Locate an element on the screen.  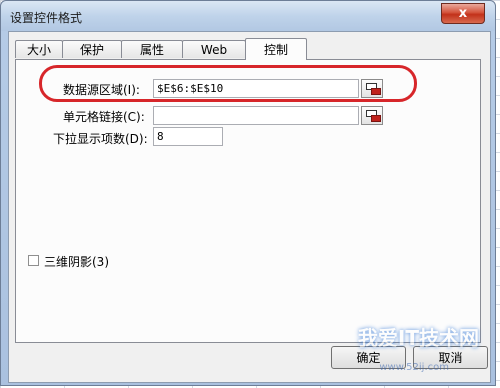
cell-link-label: 单元格链接(C): is located at coordinates (104, 117).